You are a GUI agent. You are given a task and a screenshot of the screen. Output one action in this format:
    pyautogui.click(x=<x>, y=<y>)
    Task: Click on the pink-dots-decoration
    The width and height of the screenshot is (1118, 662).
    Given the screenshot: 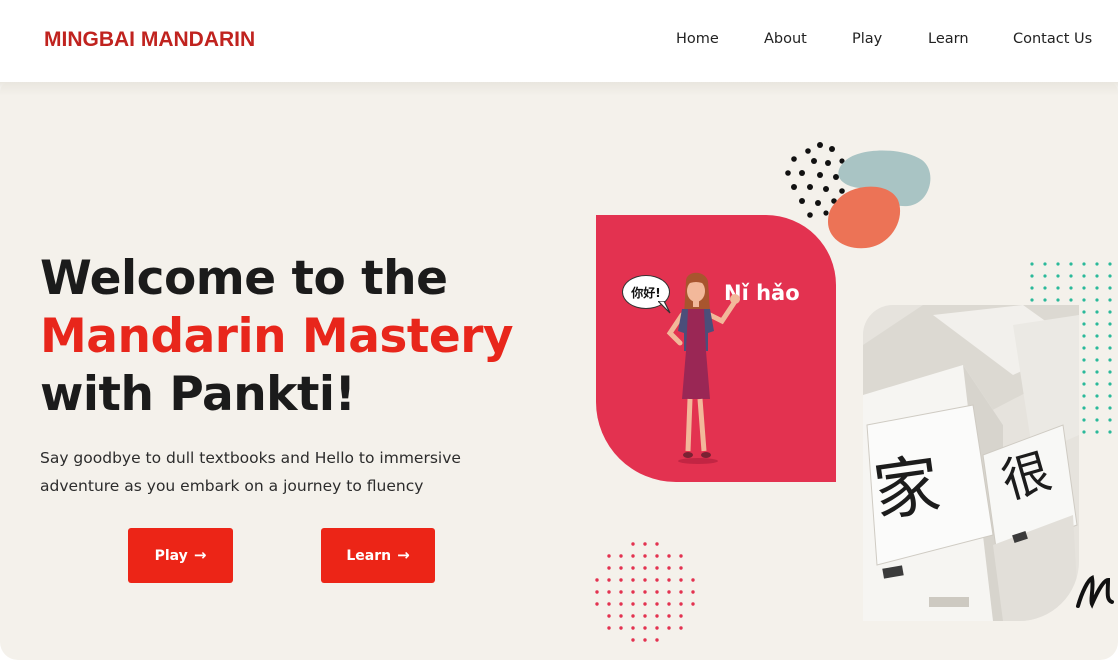 What is the action you would take?
    pyautogui.click(x=645, y=592)
    